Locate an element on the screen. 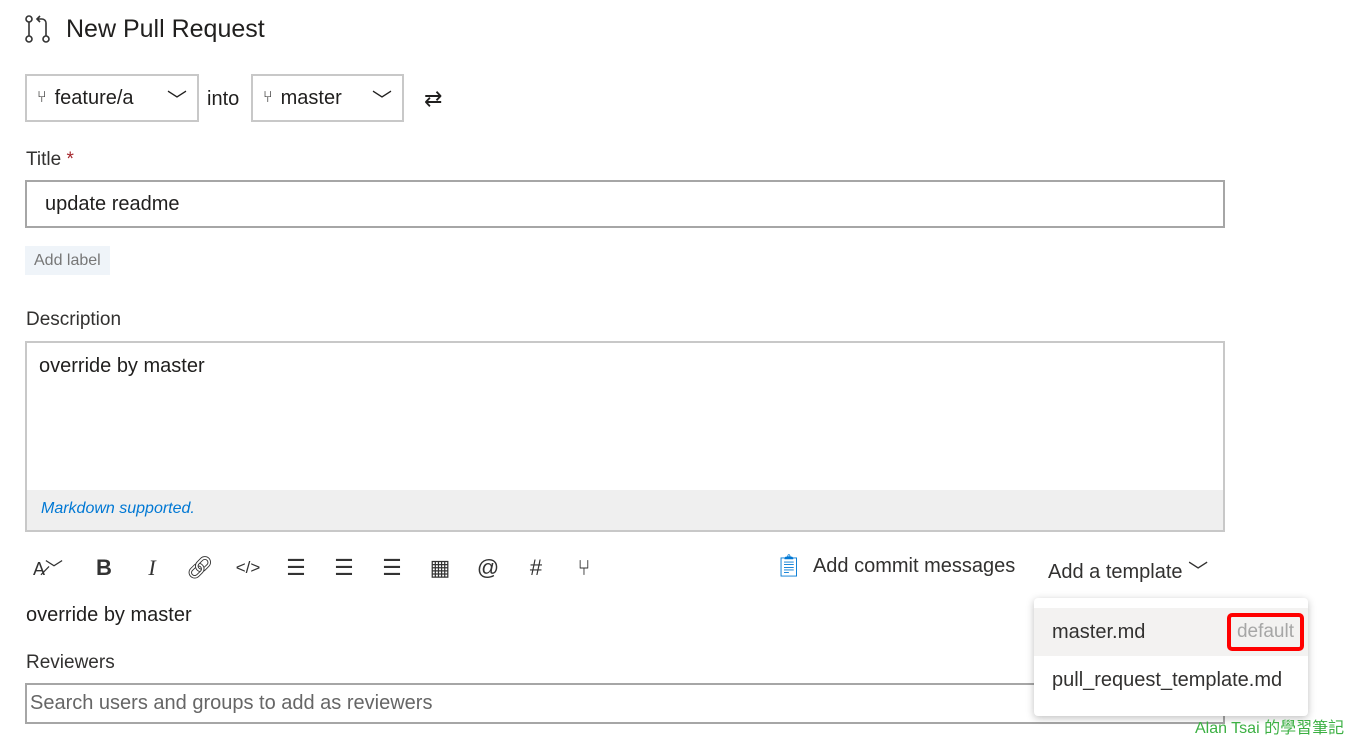  numbered-list-icon: ☰ is located at coordinates (344, 568).